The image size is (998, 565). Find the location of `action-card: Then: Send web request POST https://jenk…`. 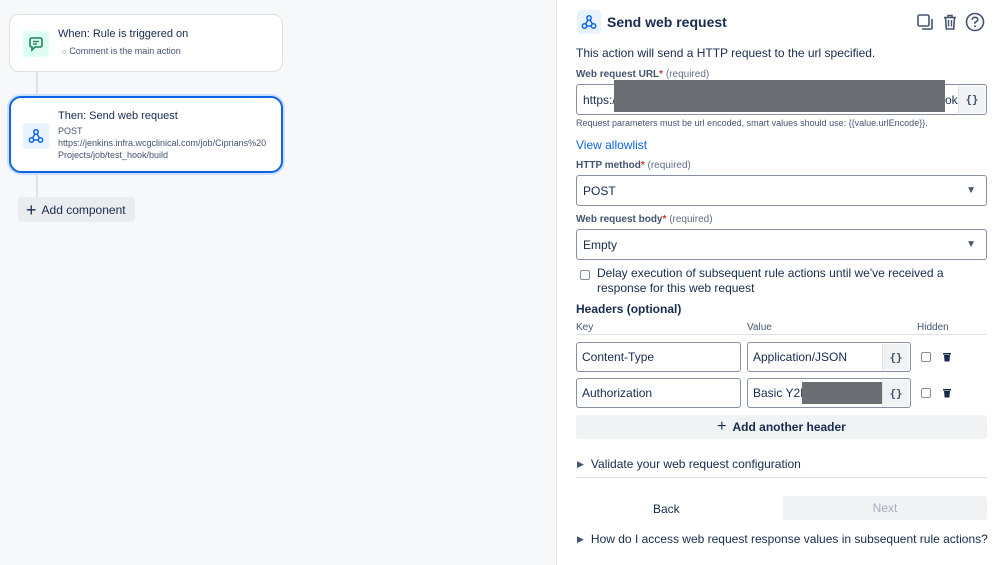

action-card: Then: Send web request POST https://jenk… is located at coordinates (146, 134).